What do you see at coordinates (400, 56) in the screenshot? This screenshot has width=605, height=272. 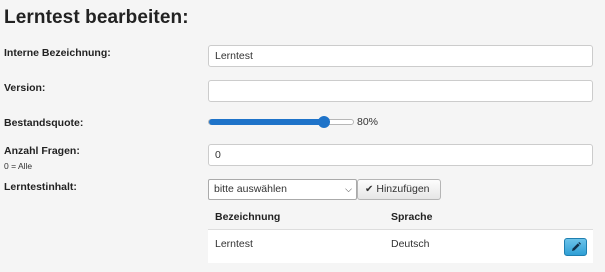 I see `internal-name-input` at bounding box center [400, 56].